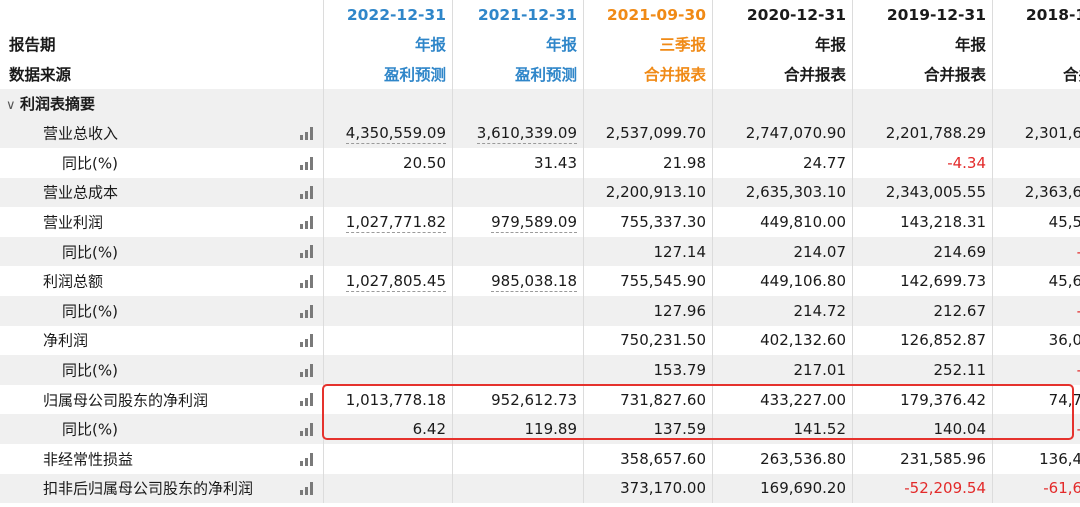  I want to click on value-cell: -4.34, so click(922, 162).